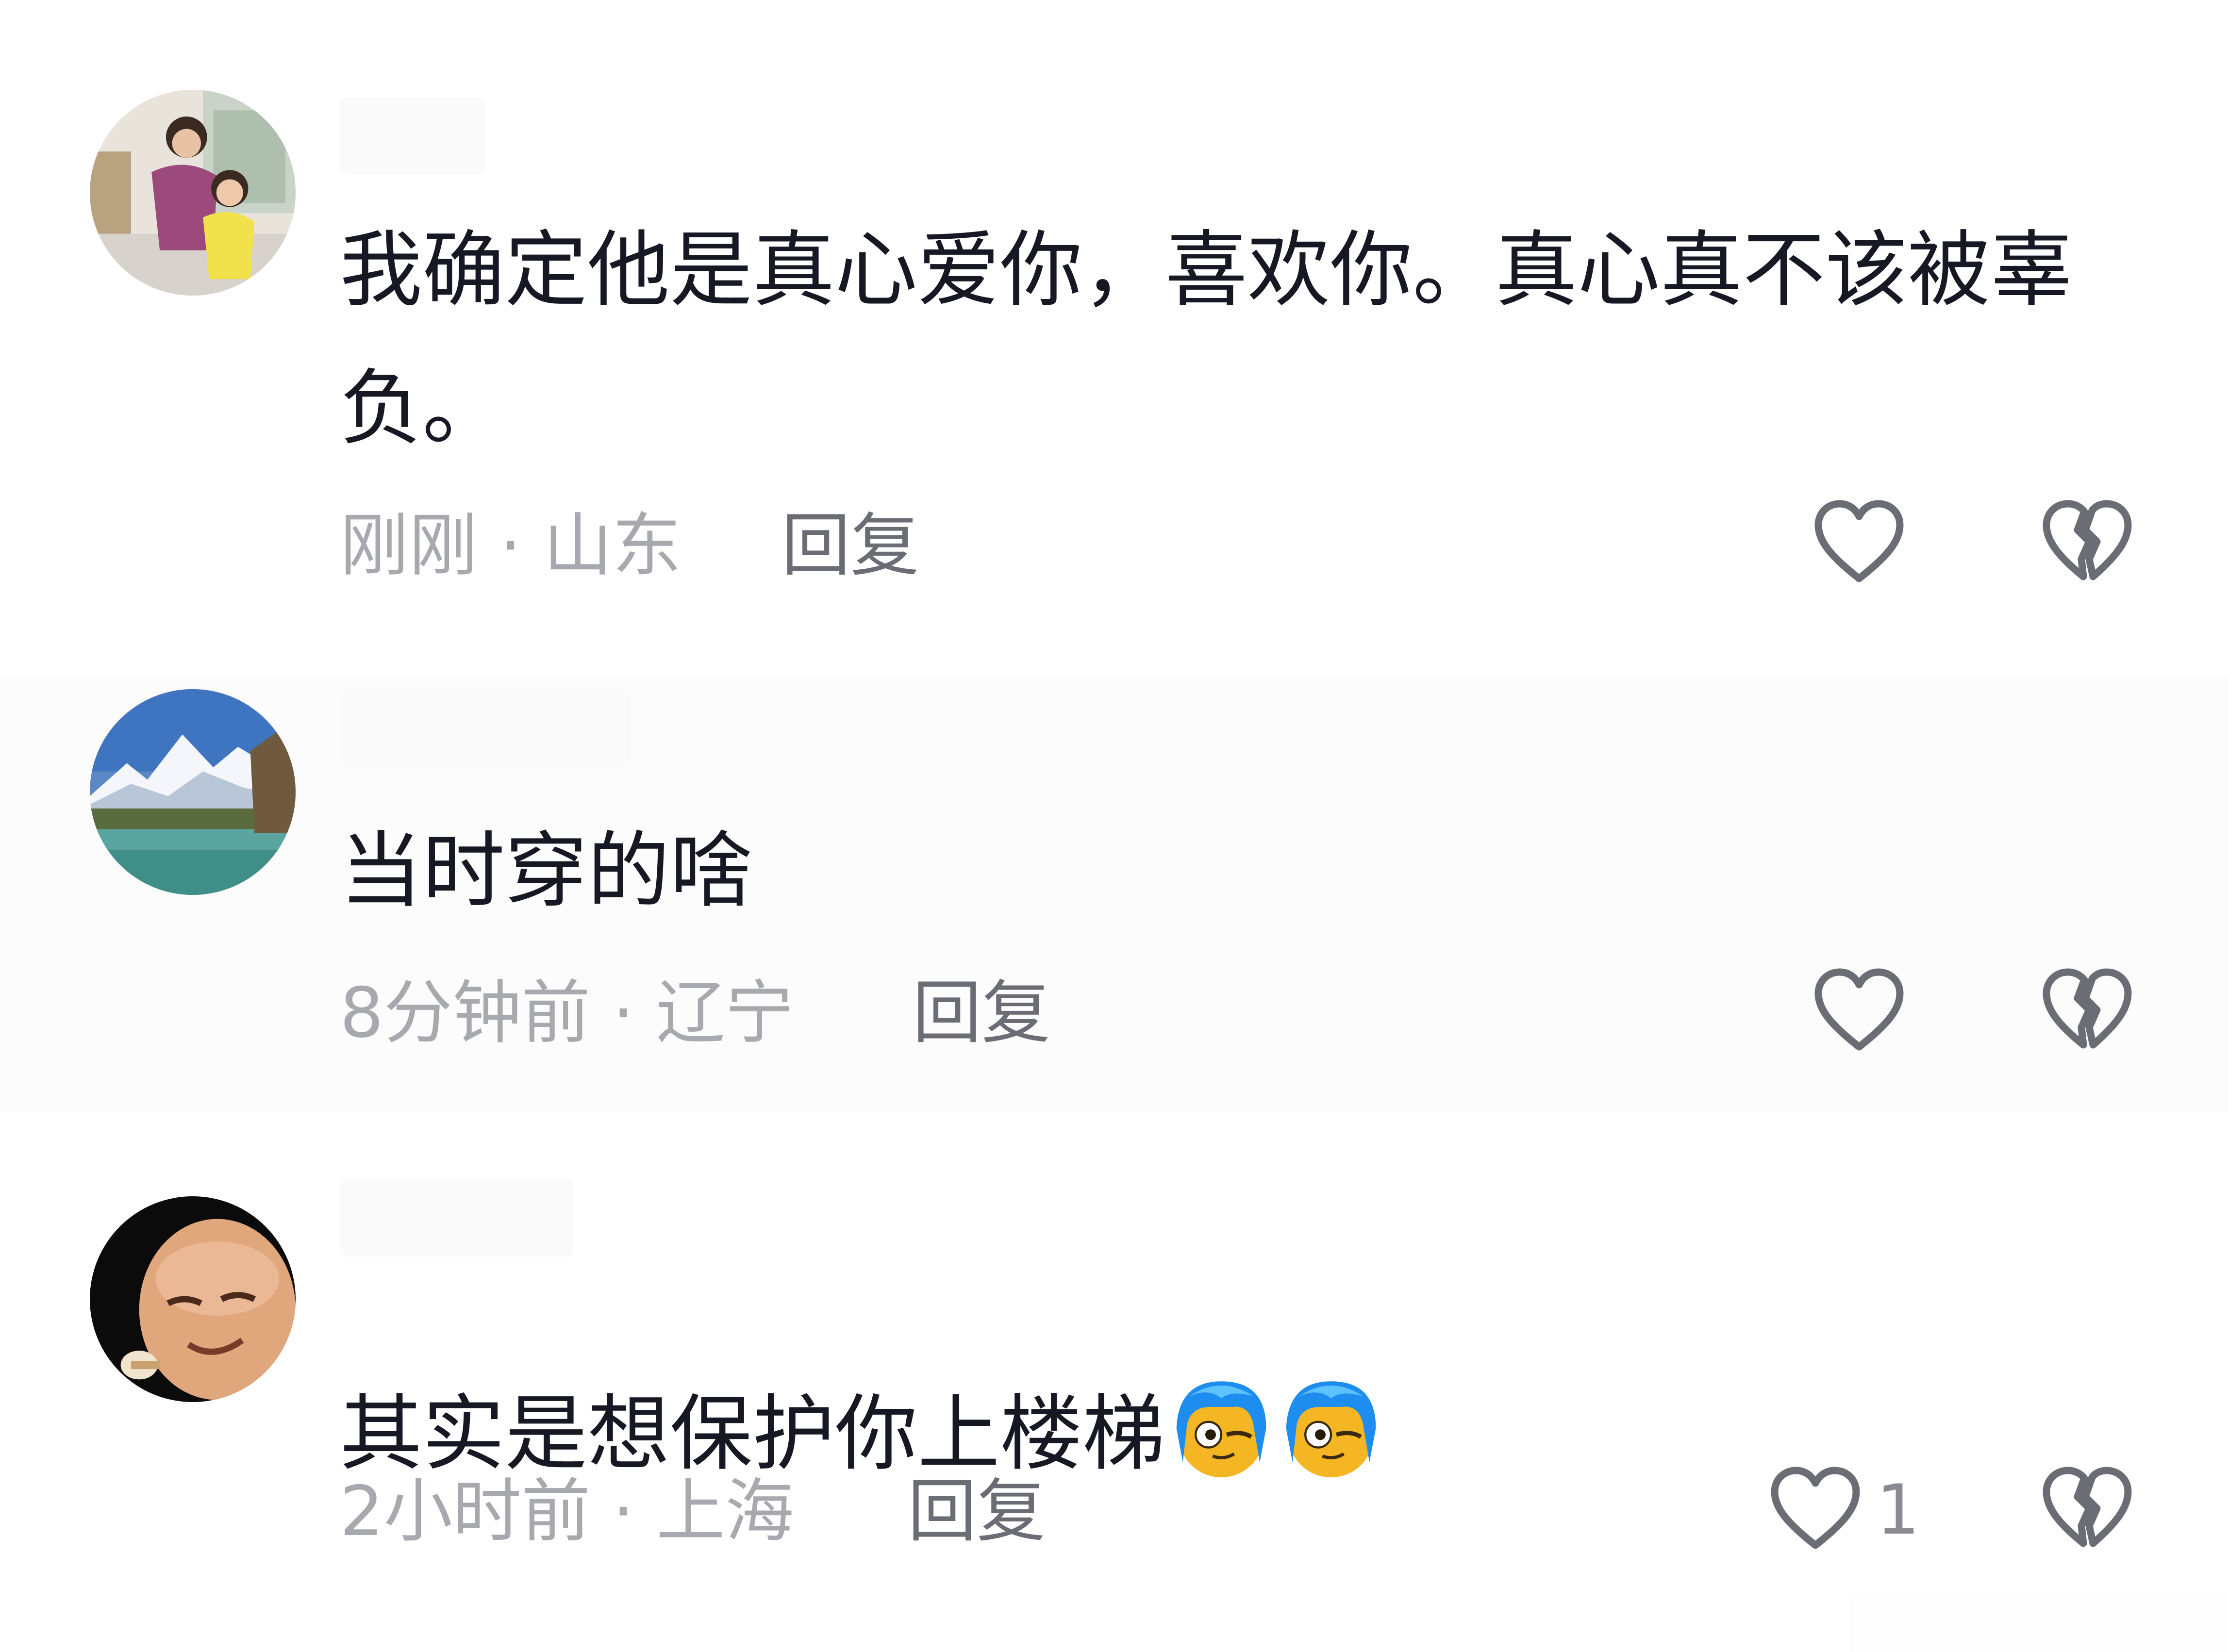 Image resolution: width=2228 pixels, height=1652 pixels. What do you see at coordinates (752, 1434) in the screenshot?
I see `comment-text-content: 其实是想保护你上楼梯` at bounding box center [752, 1434].